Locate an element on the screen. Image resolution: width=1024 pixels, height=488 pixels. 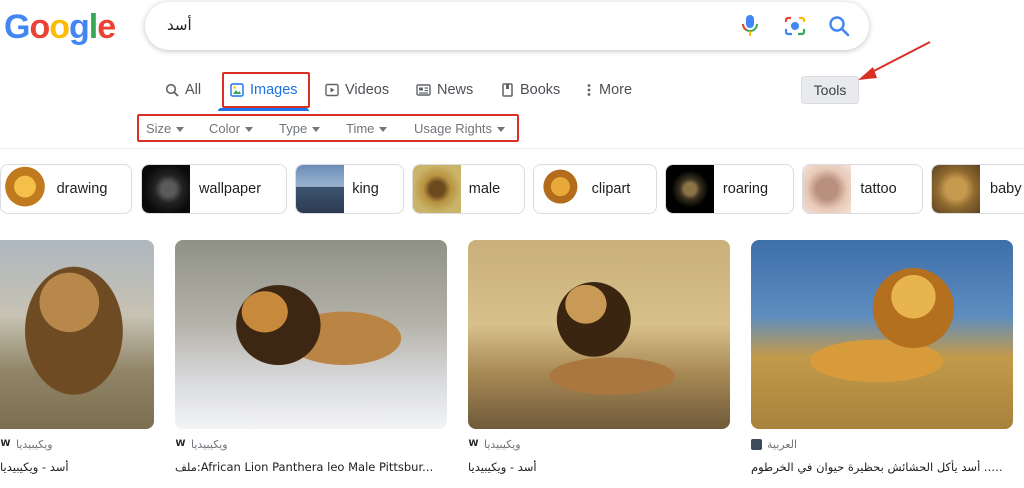
chip-drawing: drawing is located at coordinates (66, 189).